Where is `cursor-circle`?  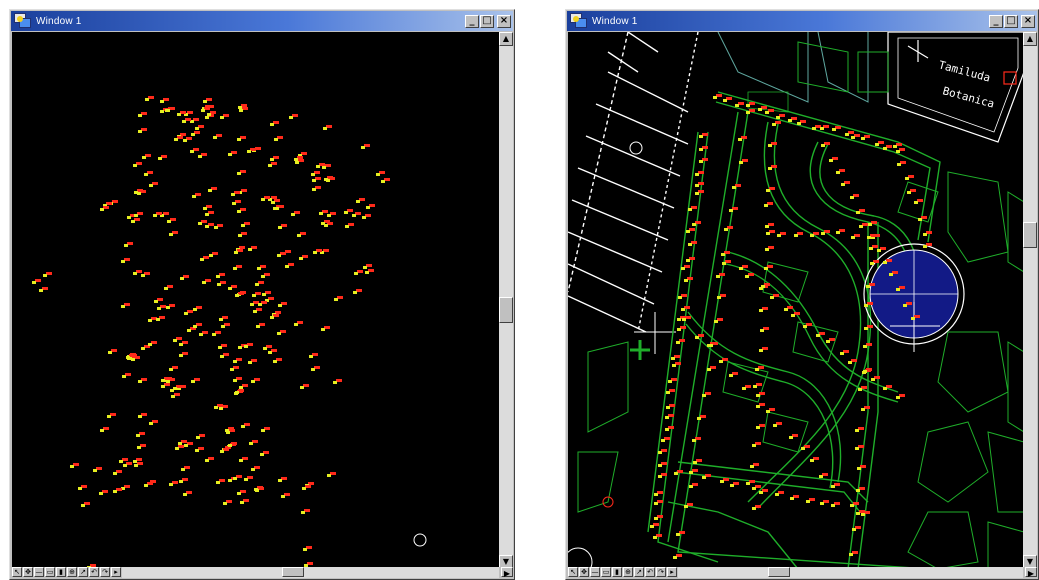
cursor-circle is located at coordinates (420, 540).